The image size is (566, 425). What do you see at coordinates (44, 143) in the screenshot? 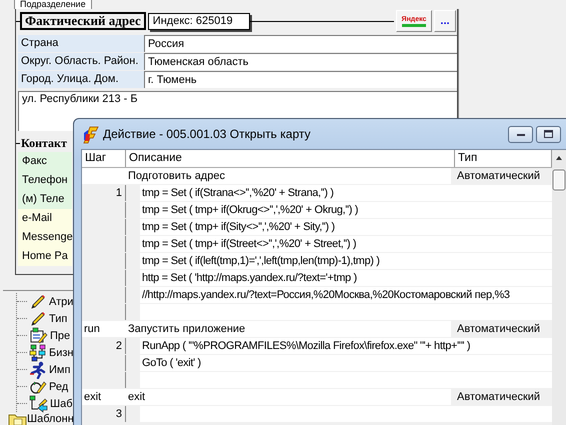
I see `section-title: Контакт` at bounding box center [44, 143].